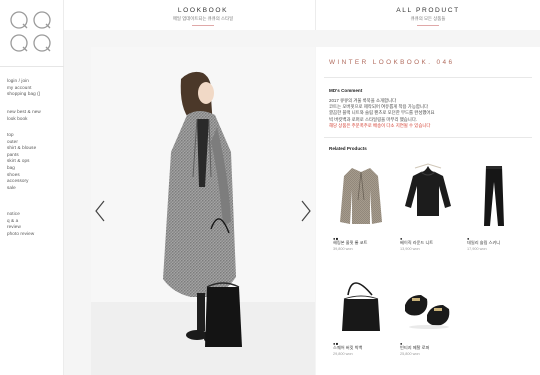 The height and width of the screenshot is (375, 540). What do you see at coordinates (21, 175) in the screenshot?
I see `category-shoes: shoes` at bounding box center [21, 175].